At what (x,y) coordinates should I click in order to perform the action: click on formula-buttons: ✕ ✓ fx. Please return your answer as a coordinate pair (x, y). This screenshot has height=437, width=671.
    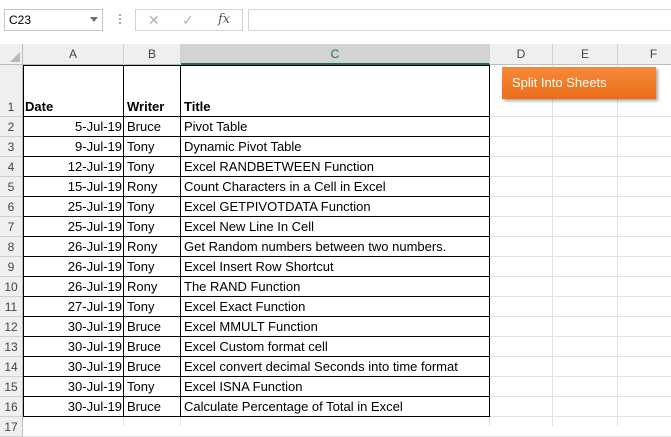
    Looking at the image, I should click on (189, 20).